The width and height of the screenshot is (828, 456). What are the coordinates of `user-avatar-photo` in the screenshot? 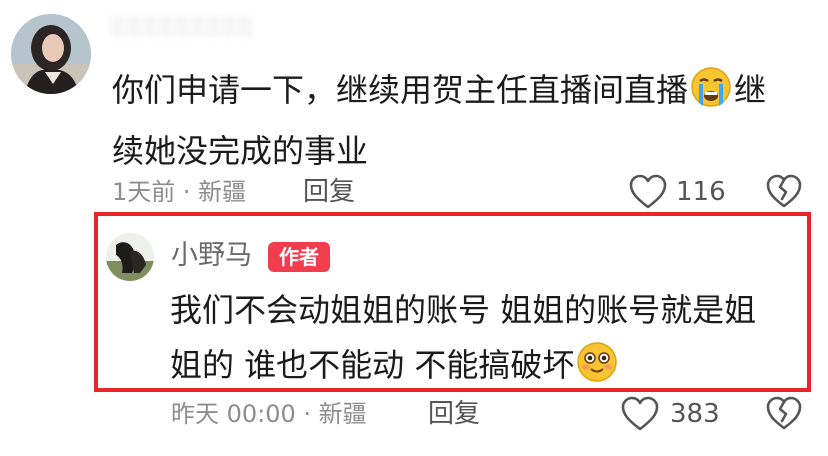 It's located at (51, 54).